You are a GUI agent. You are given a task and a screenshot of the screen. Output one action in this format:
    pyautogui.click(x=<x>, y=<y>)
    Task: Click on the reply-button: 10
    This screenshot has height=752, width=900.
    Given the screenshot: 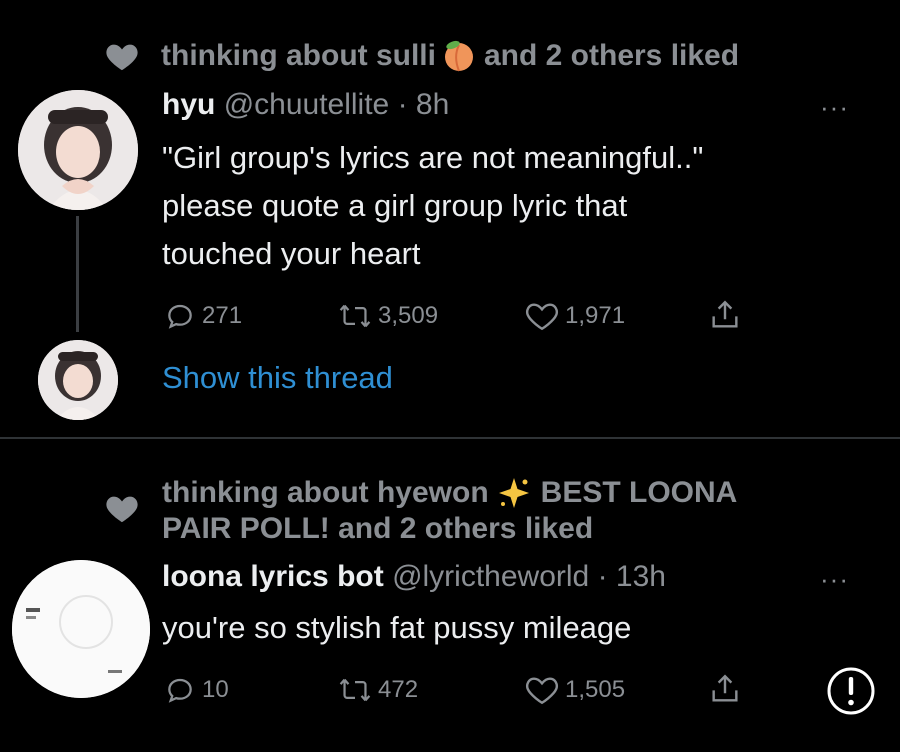 What is the action you would take?
    pyautogui.click(x=196, y=690)
    